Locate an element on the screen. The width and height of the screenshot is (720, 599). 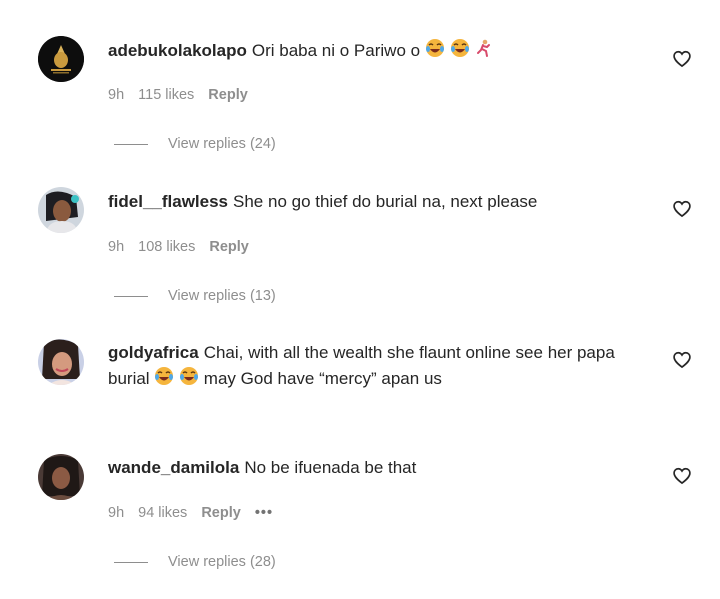
comment-meta: 9h 115 likes Reply is located at coordinates (185, 95).